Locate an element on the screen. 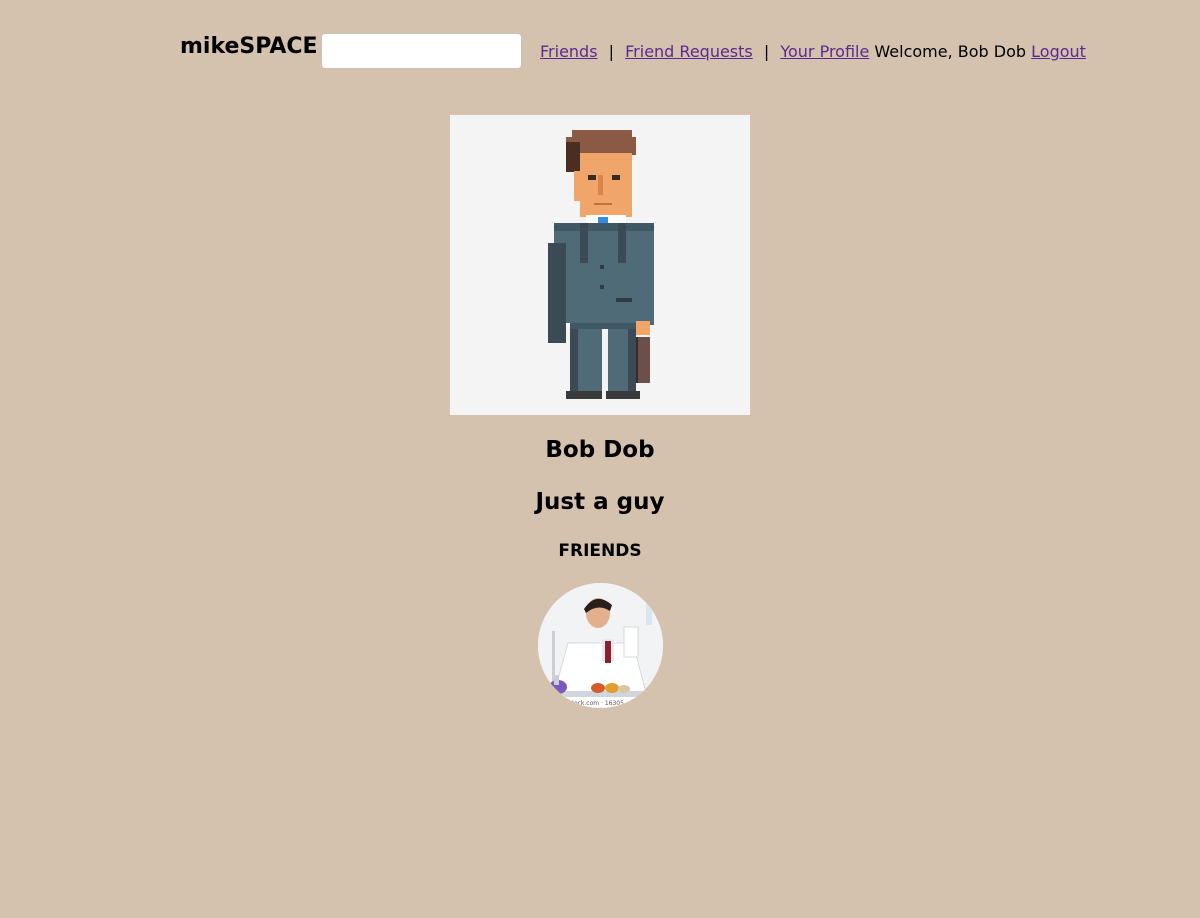 The width and height of the screenshot is (1200, 918). friend-avatar: rstock.com · 16305 is located at coordinates (600, 645).